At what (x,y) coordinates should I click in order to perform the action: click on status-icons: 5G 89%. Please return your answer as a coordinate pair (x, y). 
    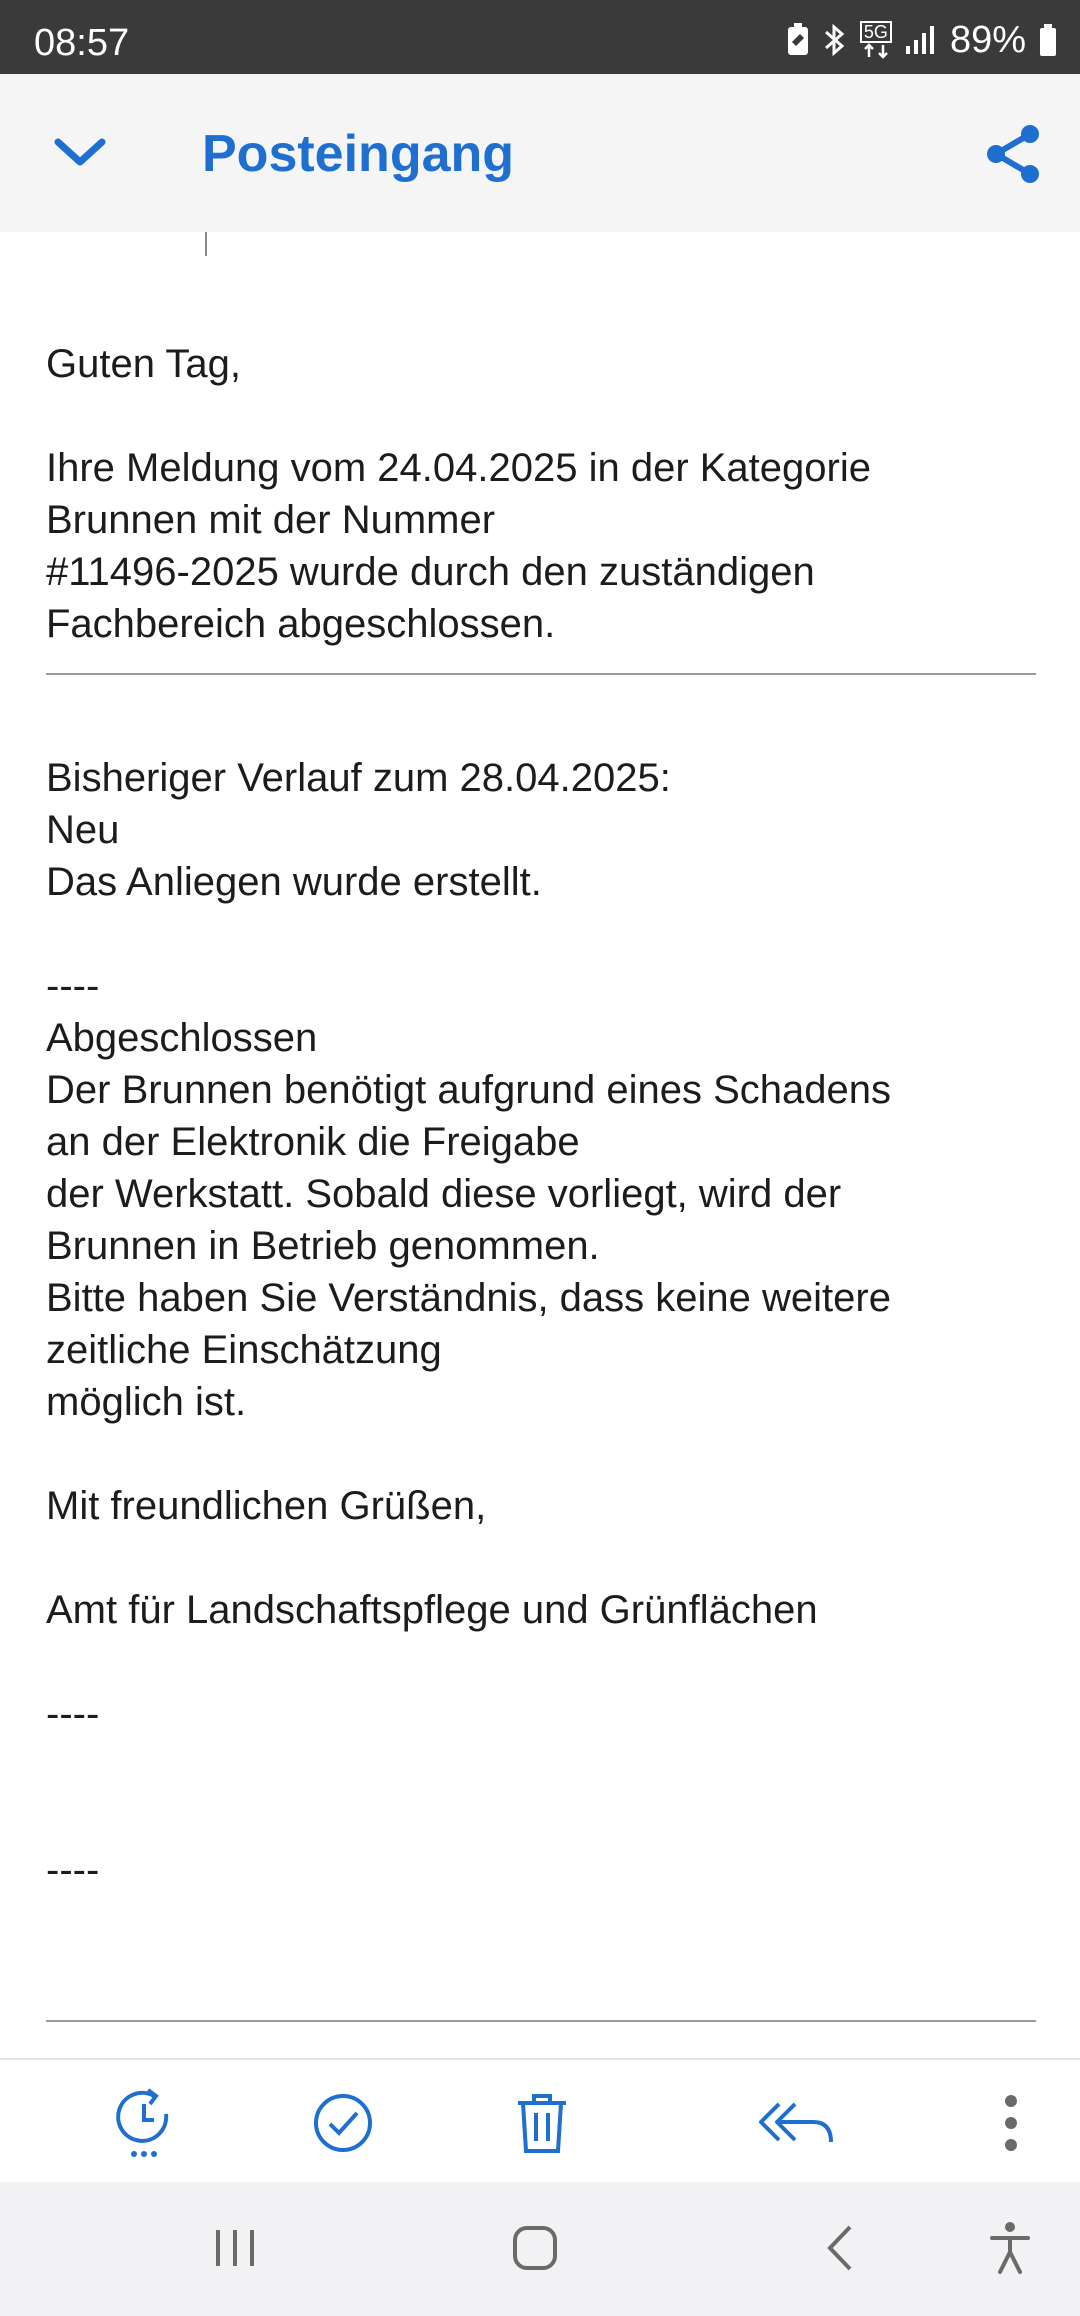
    Looking at the image, I should click on (922, 40).